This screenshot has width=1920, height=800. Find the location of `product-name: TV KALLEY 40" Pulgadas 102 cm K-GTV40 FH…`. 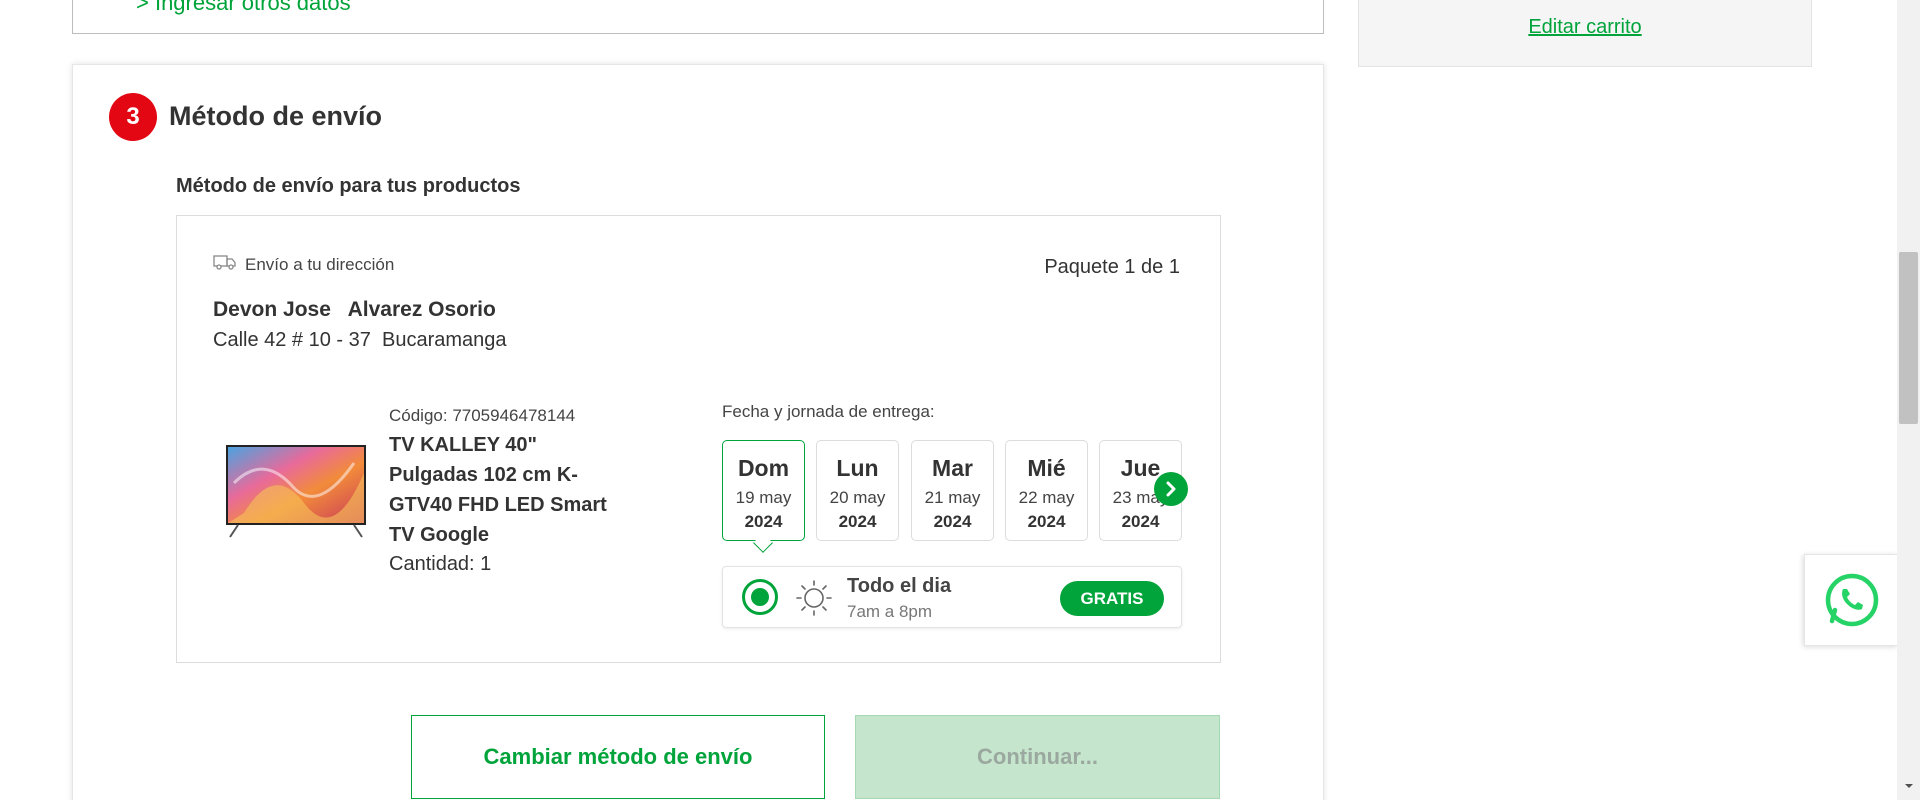

product-name: TV KALLEY 40" Pulgadas 102 cm K-GTV40 FH… is located at coordinates (498, 490).